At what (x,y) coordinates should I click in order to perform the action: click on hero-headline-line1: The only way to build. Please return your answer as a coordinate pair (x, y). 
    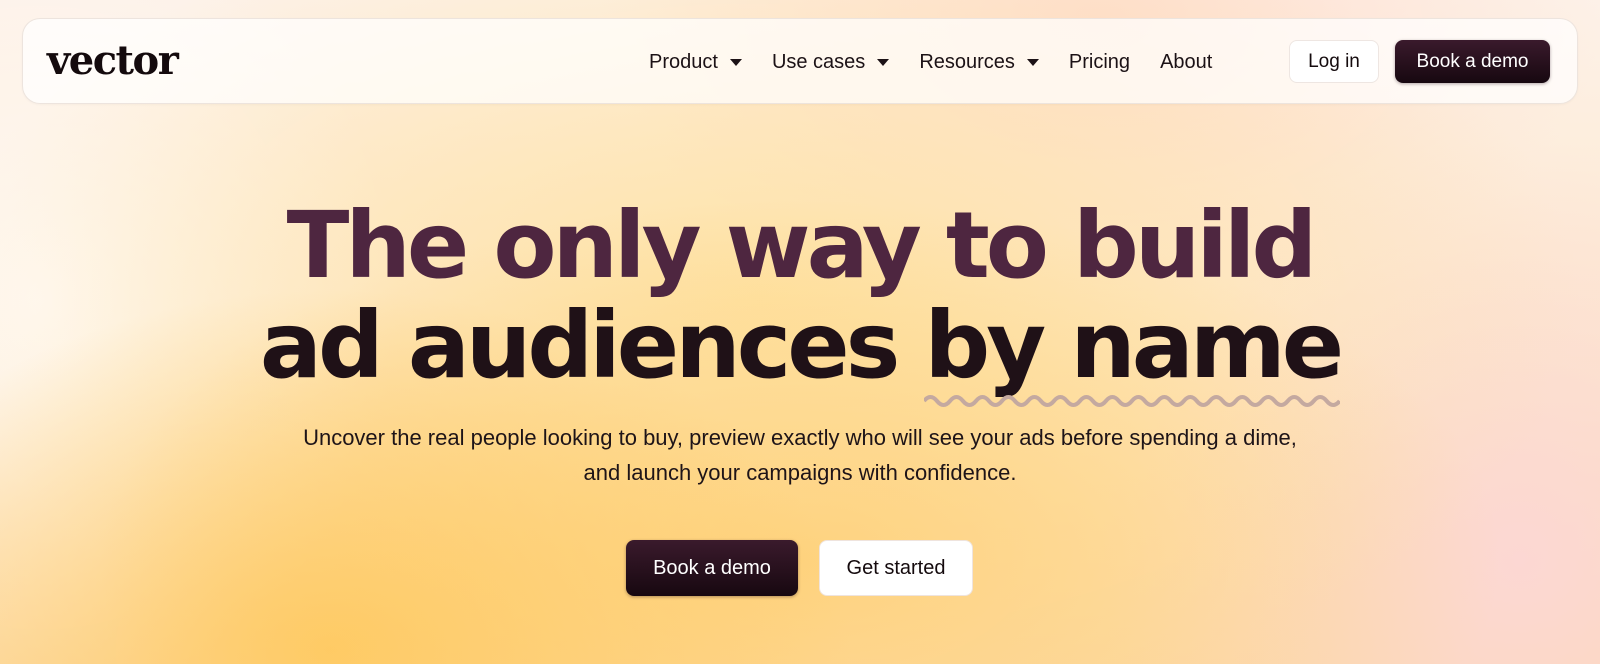
    Looking at the image, I should click on (802, 245).